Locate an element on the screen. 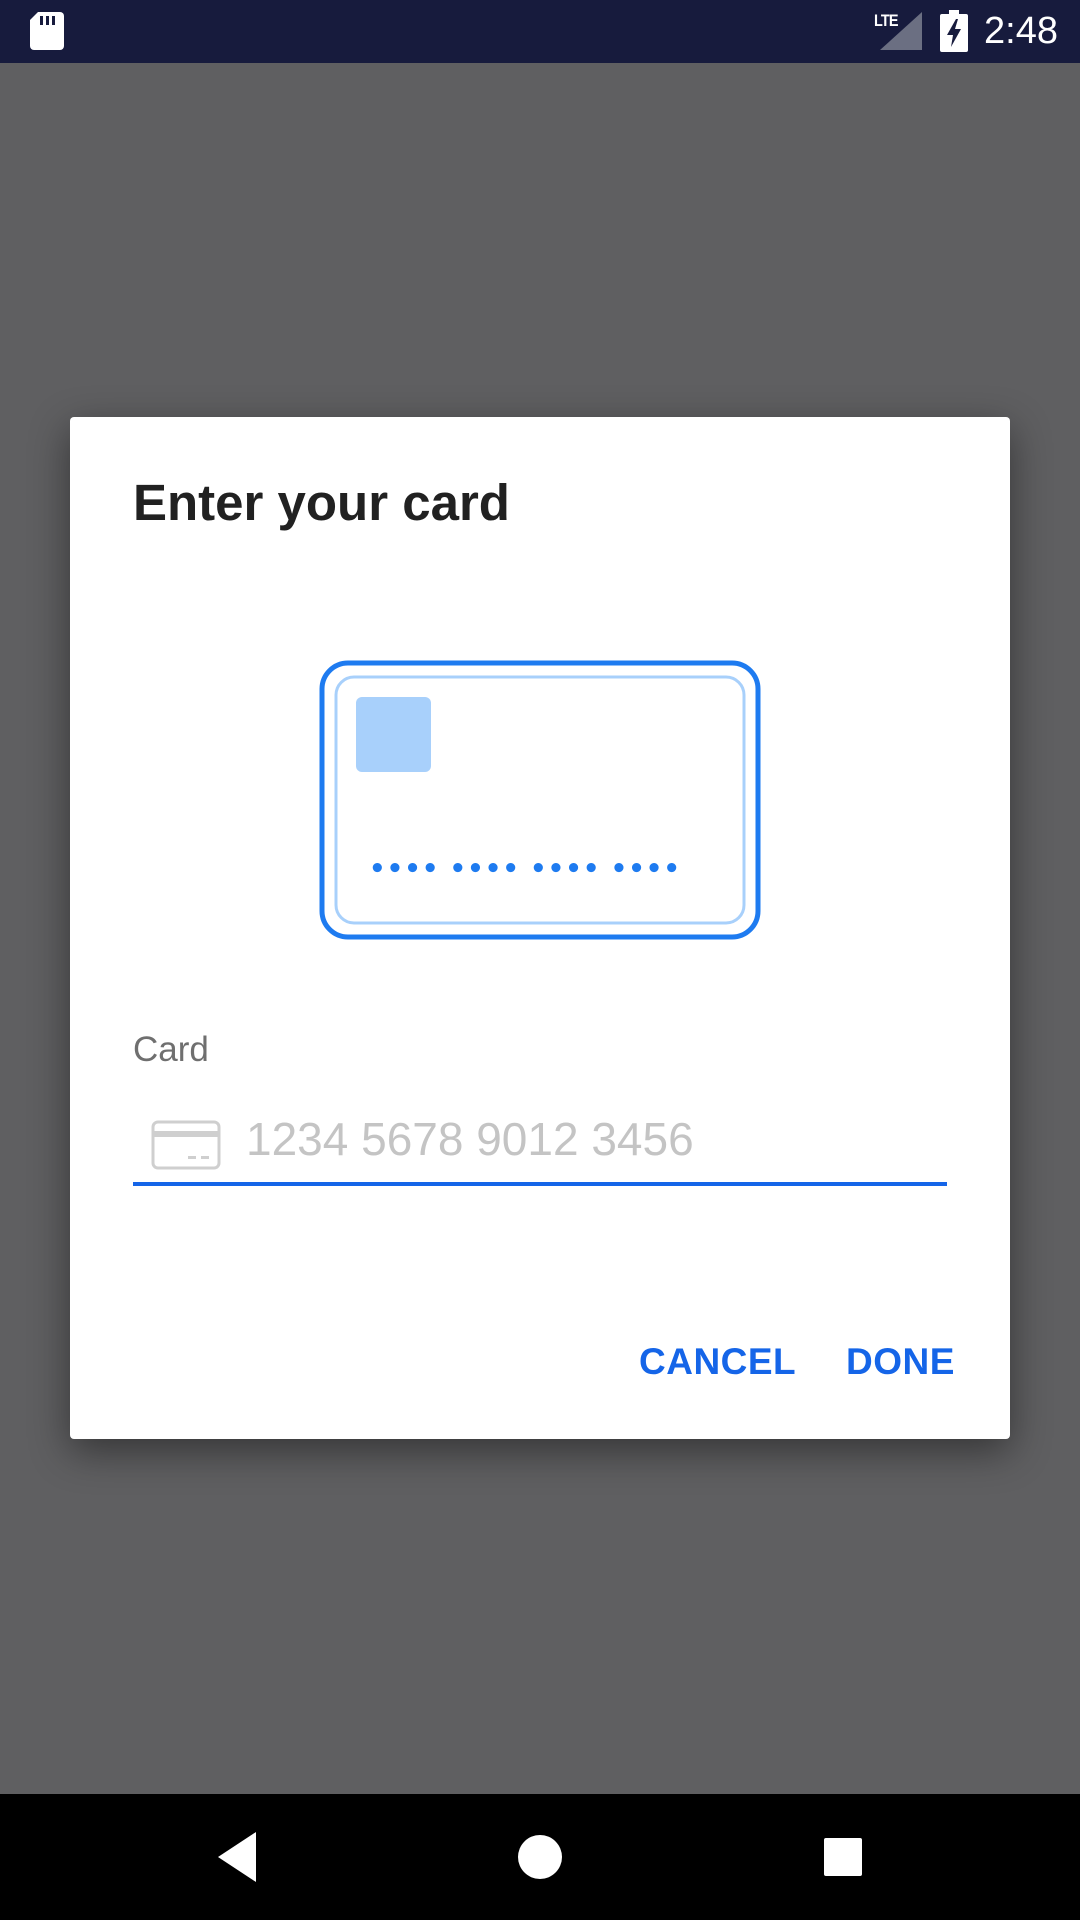 Image resolution: width=1080 pixels, height=1920 pixels. home-icon is located at coordinates (540, 1857).